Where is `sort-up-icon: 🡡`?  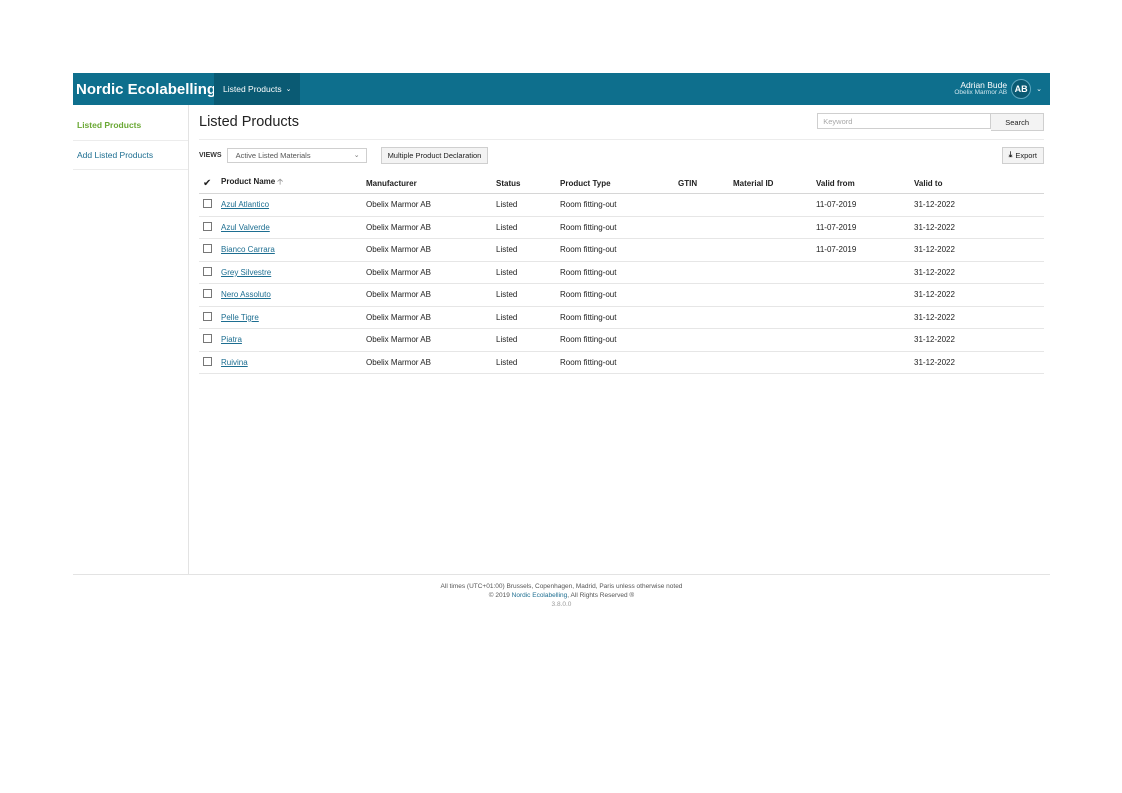 sort-up-icon: 🡡 is located at coordinates (280, 181).